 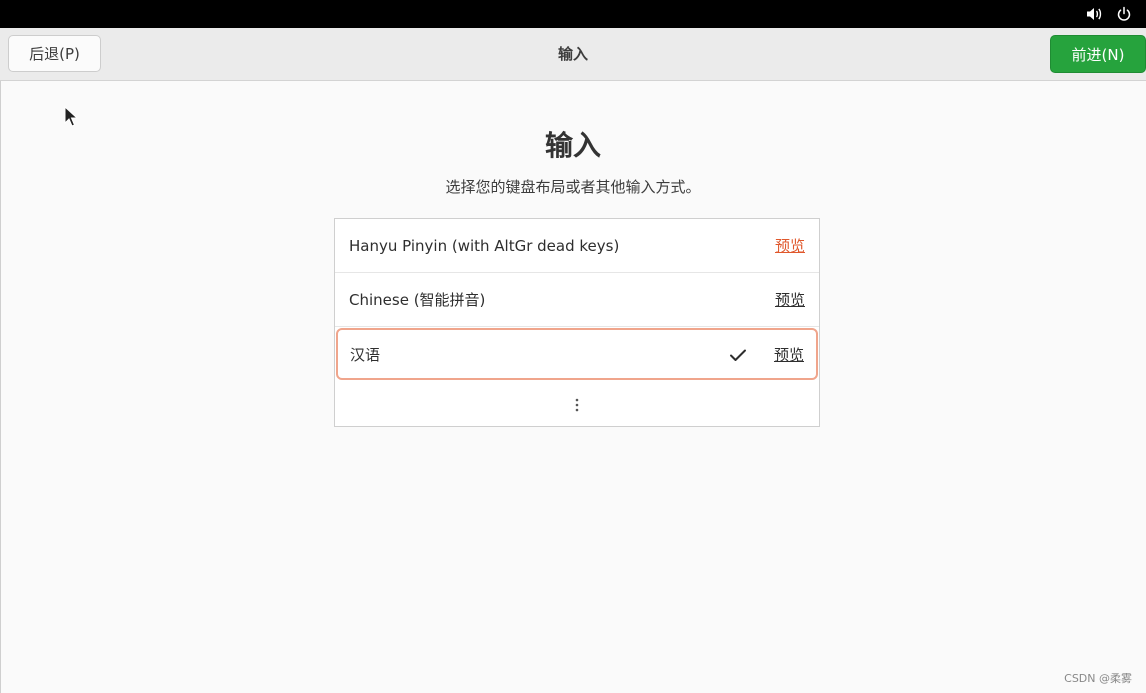 What do you see at coordinates (484, 246) in the screenshot?
I see `input-method-label: Hanyu Pinyin (with AltGr dead keys)` at bounding box center [484, 246].